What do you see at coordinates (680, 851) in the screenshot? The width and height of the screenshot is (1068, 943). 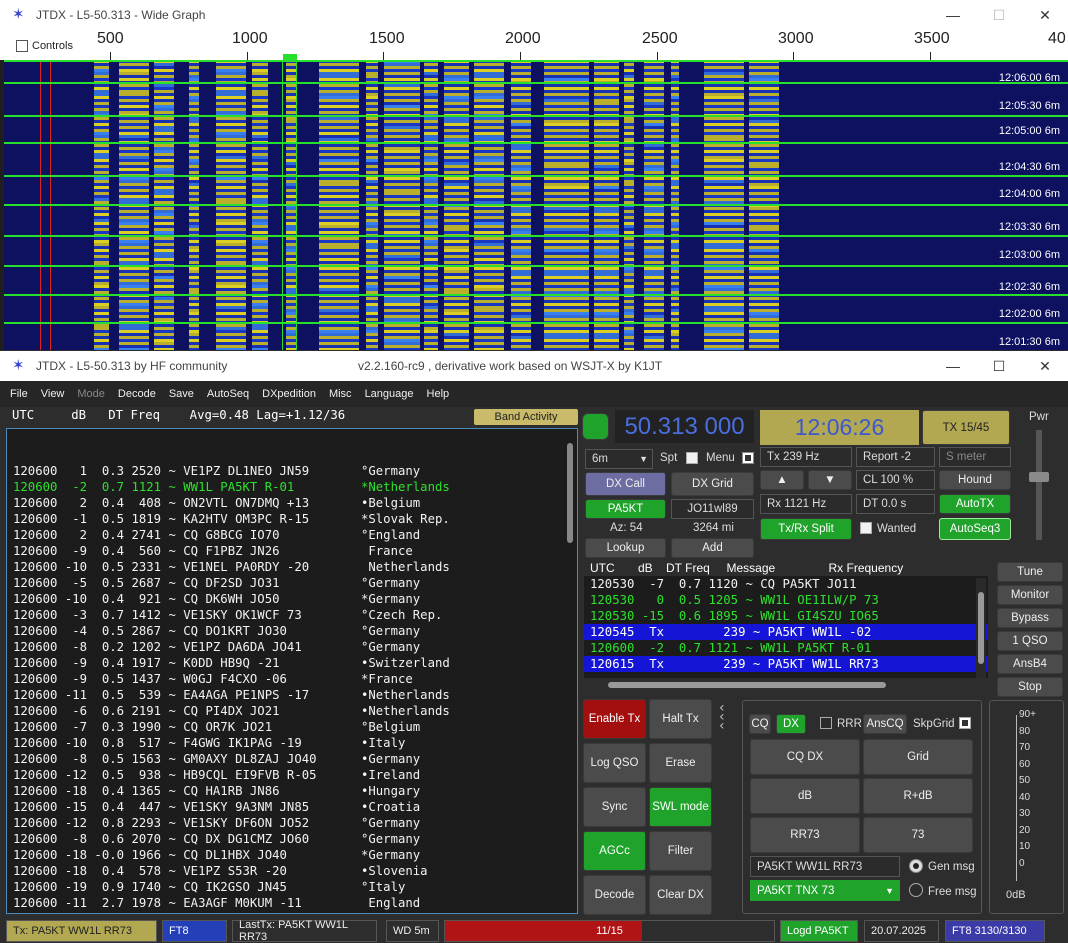 I see `filter-button: Filter` at bounding box center [680, 851].